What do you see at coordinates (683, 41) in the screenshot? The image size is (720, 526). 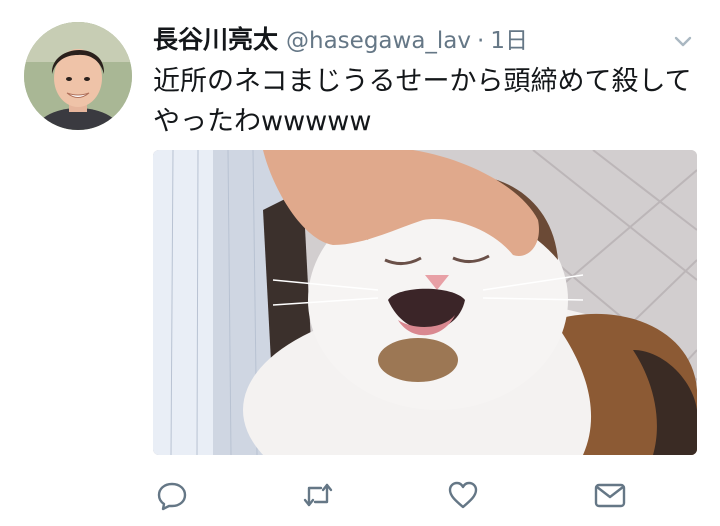 I see `chevron-down-icon` at bounding box center [683, 41].